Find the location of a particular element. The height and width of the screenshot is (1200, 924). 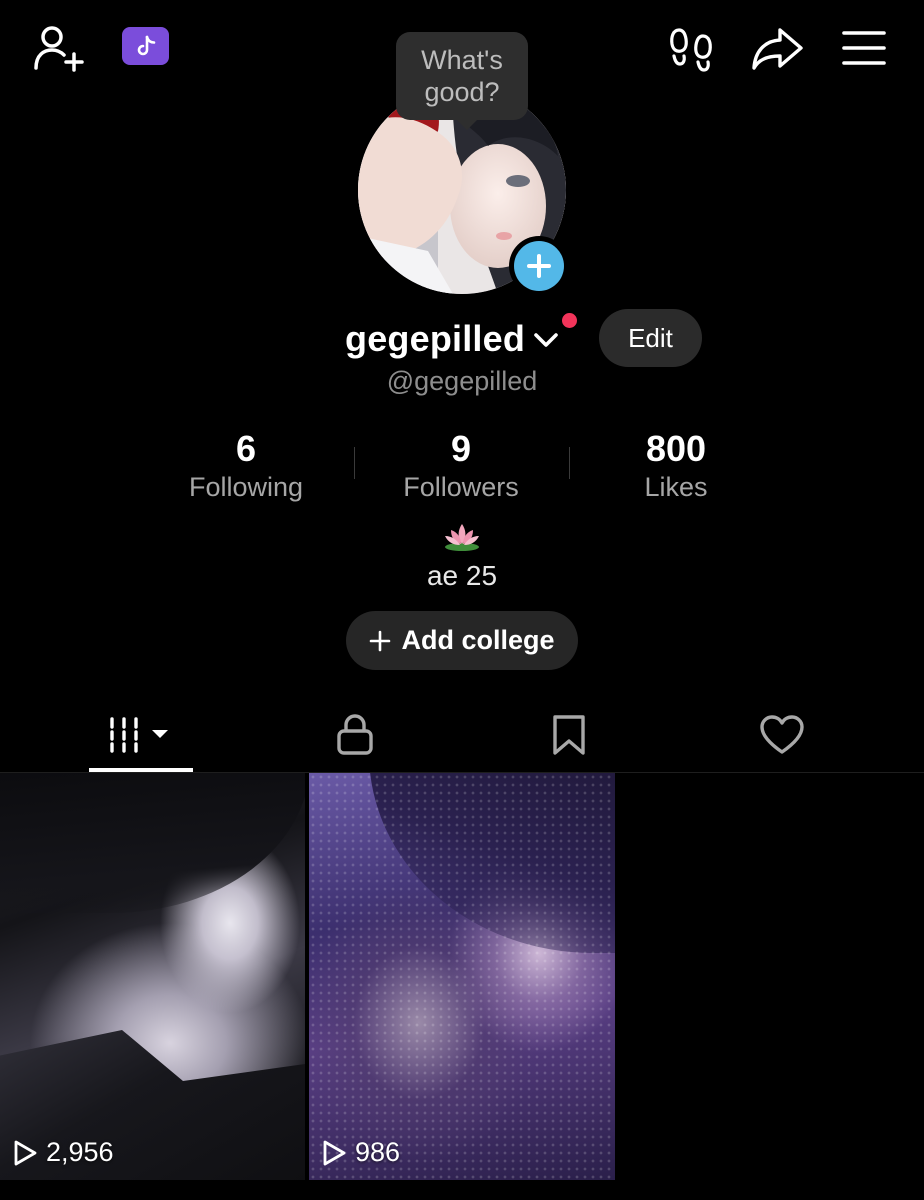

display-name: gegepilled is located at coordinates (435, 338).